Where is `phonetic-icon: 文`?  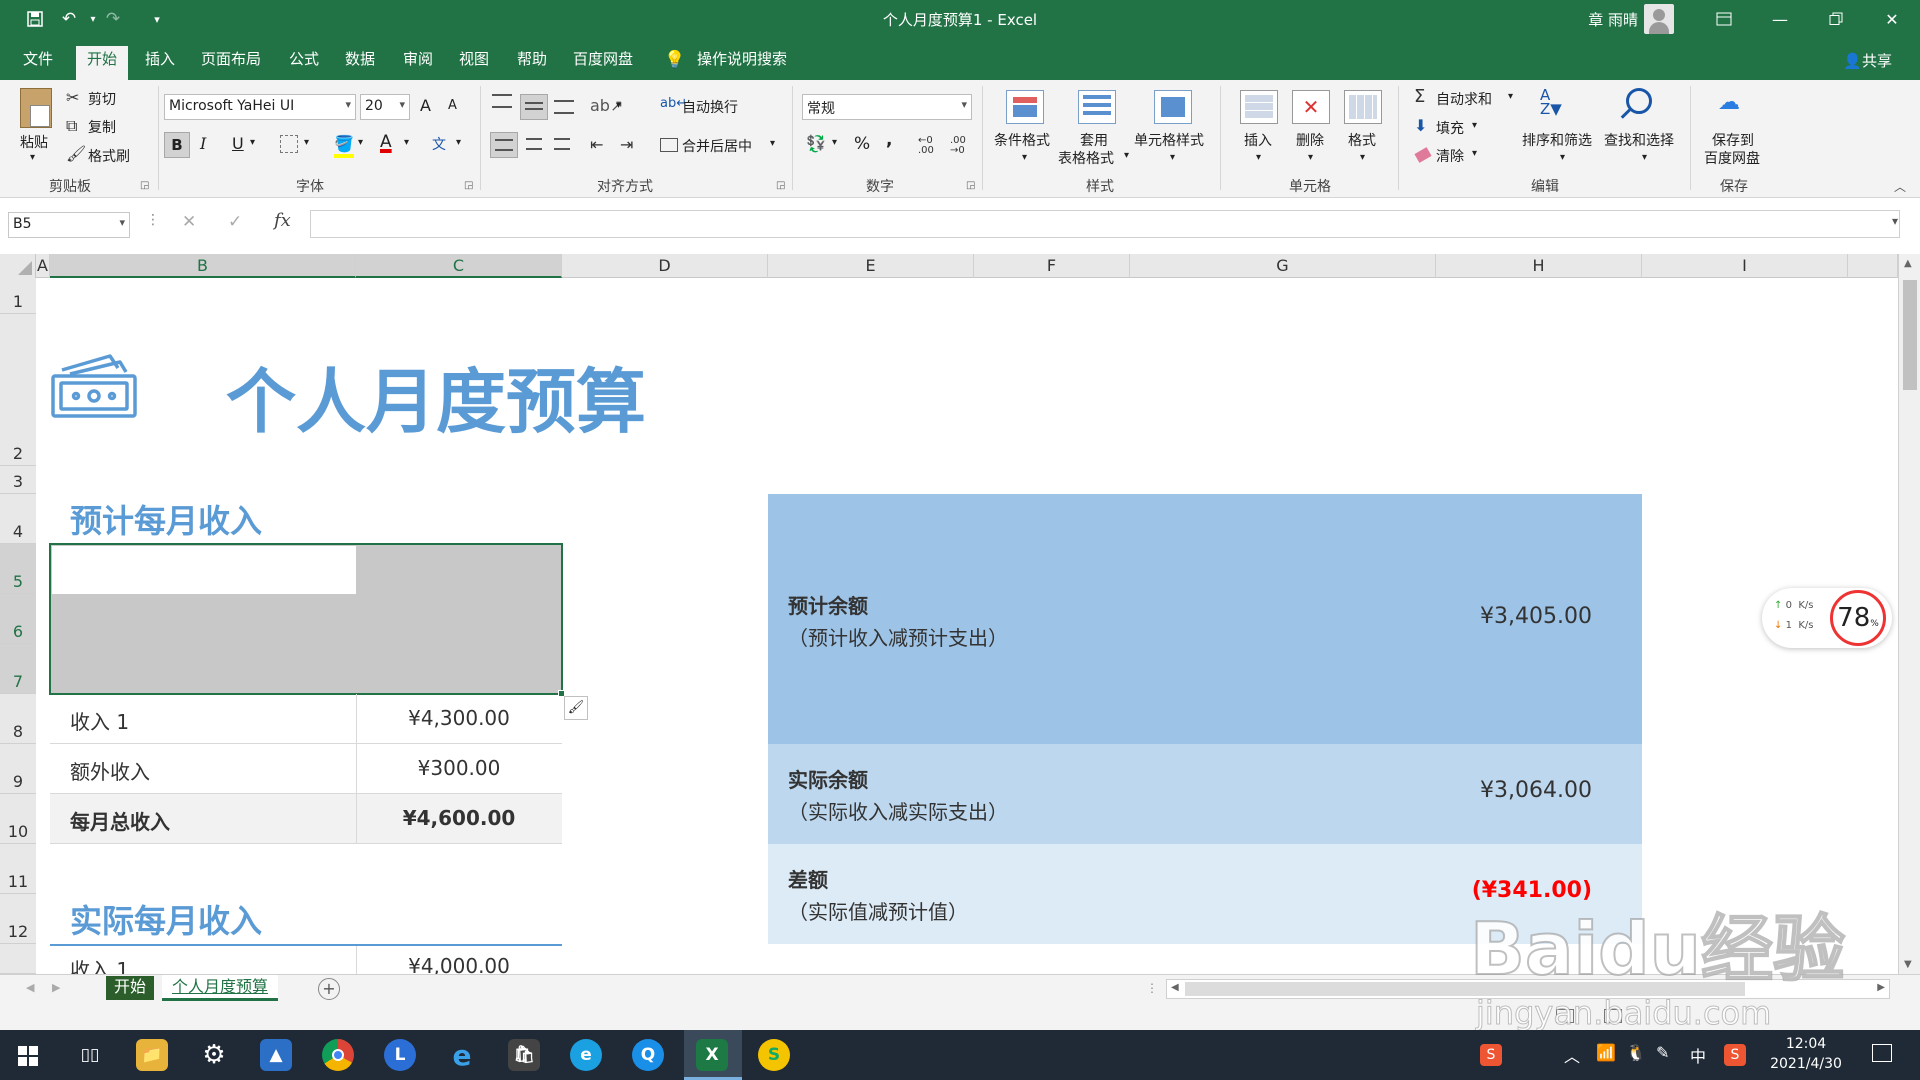
phonetic-icon: 文 is located at coordinates (439, 144).